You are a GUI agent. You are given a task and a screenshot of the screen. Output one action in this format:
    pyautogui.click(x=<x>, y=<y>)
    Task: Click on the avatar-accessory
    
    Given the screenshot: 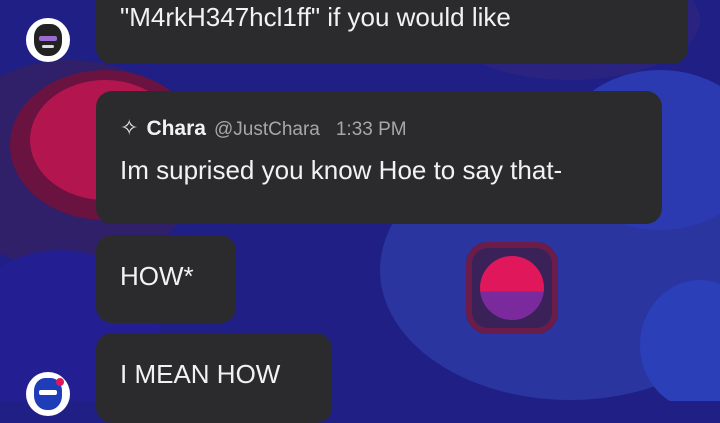 What is the action you would take?
    pyautogui.click(x=60, y=382)
    